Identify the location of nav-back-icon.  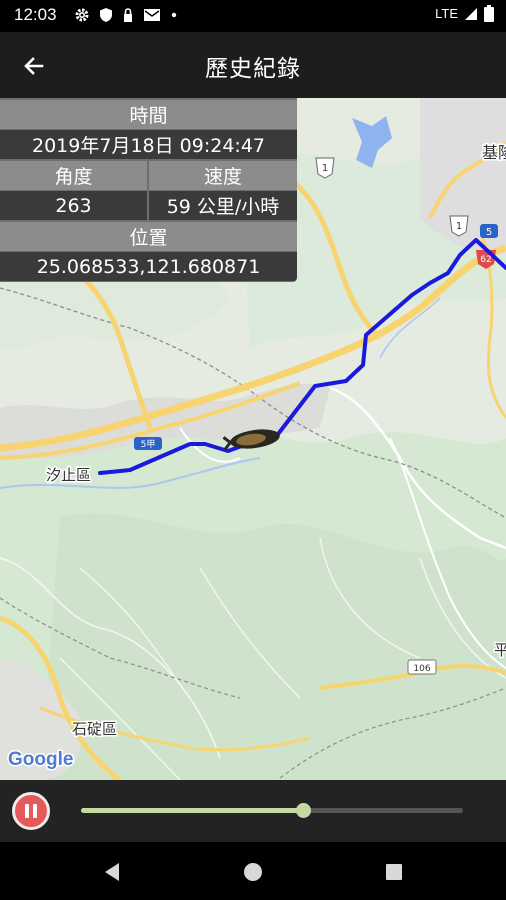
(112, 872).